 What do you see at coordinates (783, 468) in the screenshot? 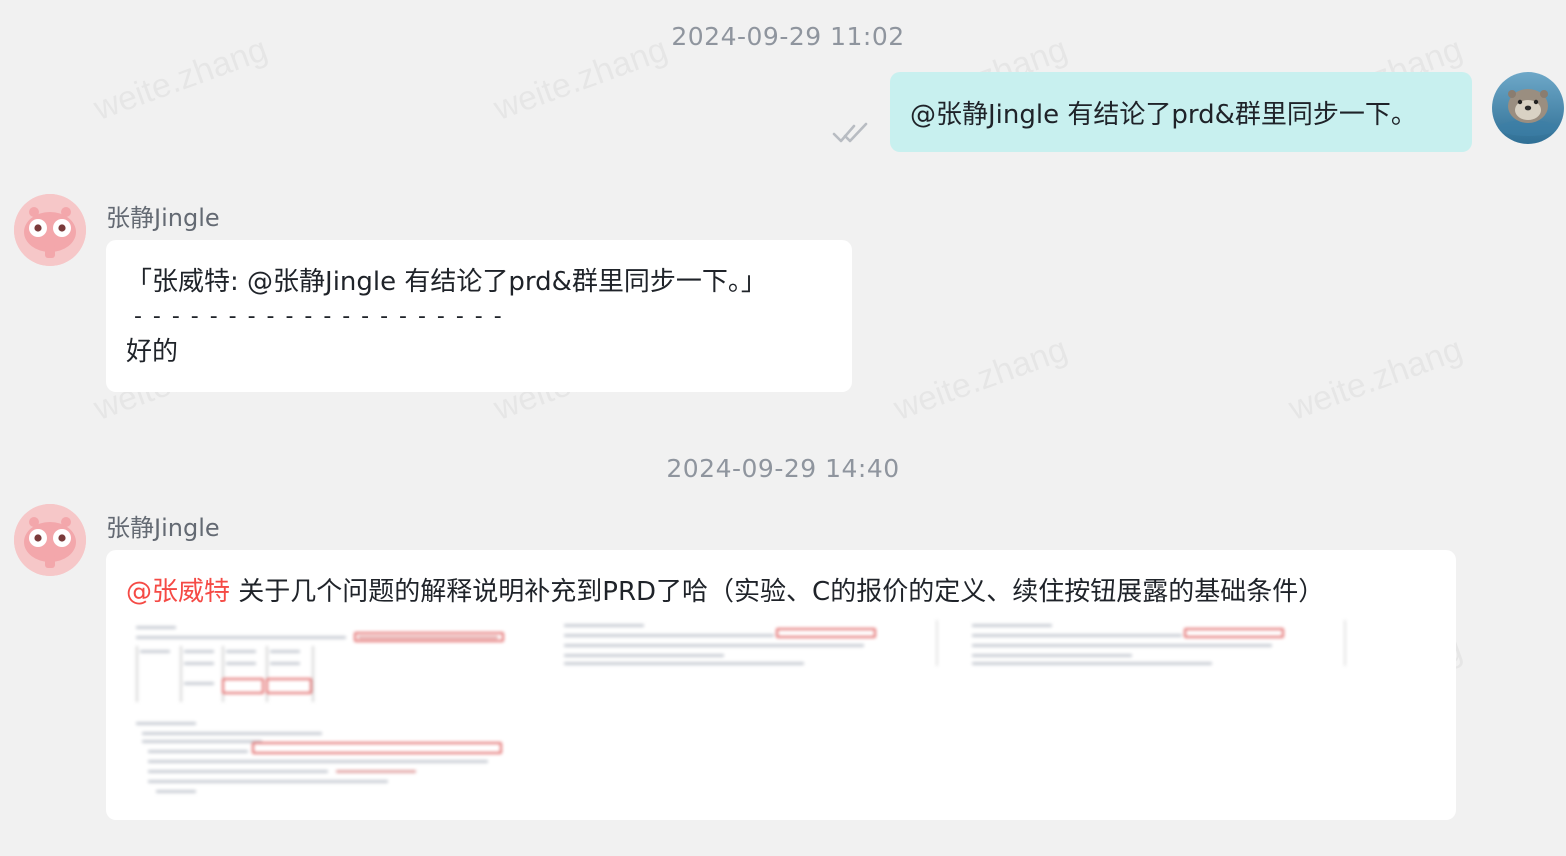
I see `message-timestamp: 2024-09-29 14:40` at bounding box center [783, 468].